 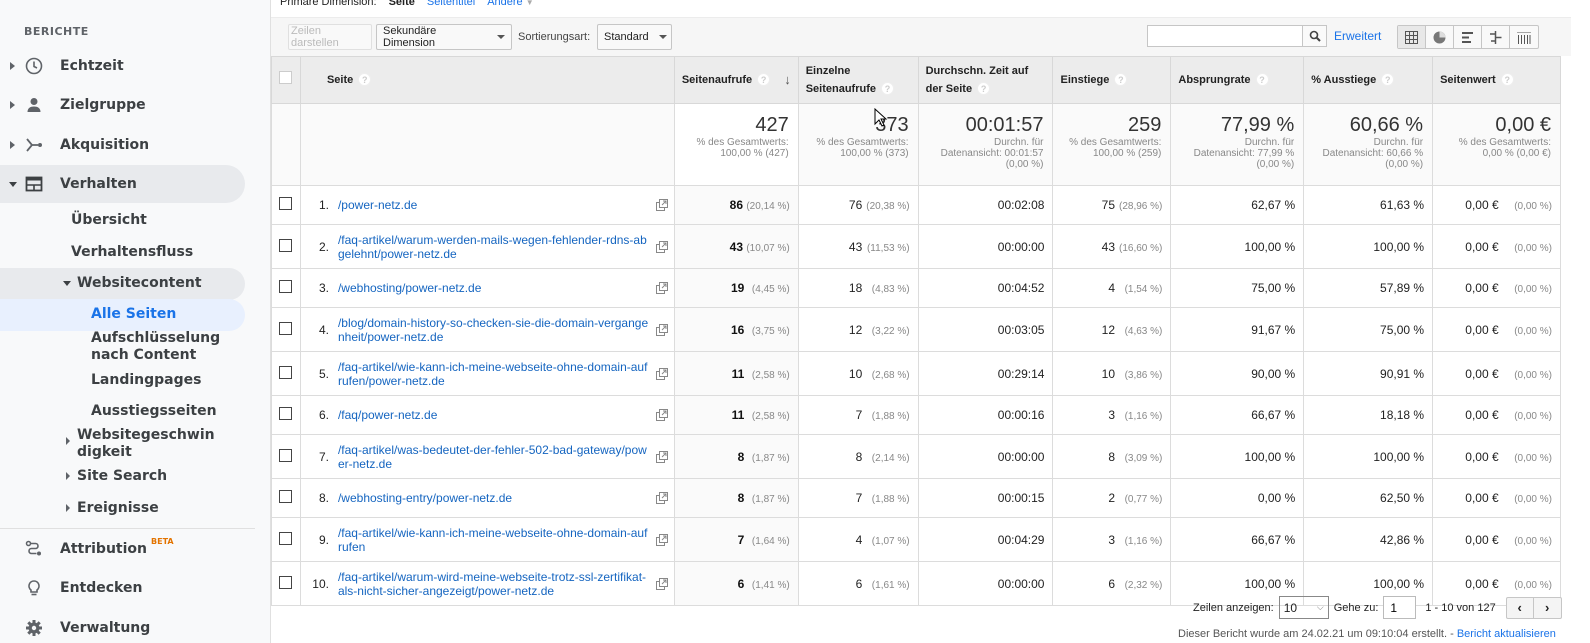 What do you see at coordinates (34, 549) in the screenshot?
I see `attribution-icon` at bounding box center [34, 549].